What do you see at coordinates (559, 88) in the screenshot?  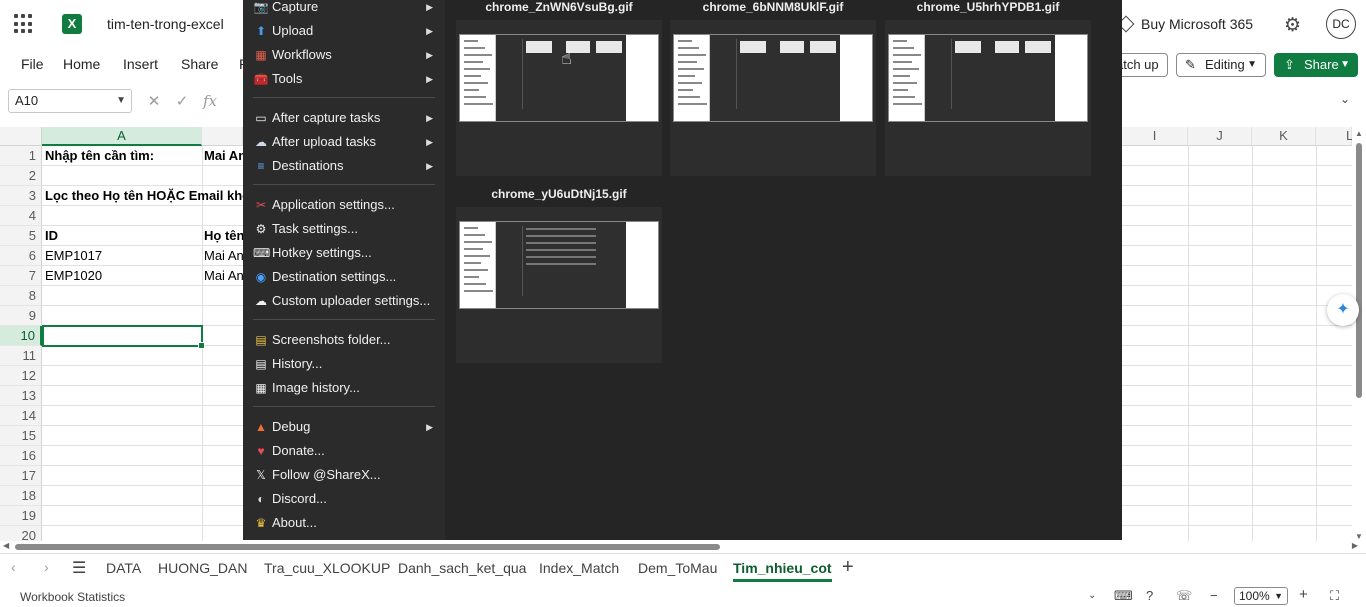 I see `gallery-thumbnail: chrome_ZnWN6VsuBg.gif` at bounding box center [559, 88].